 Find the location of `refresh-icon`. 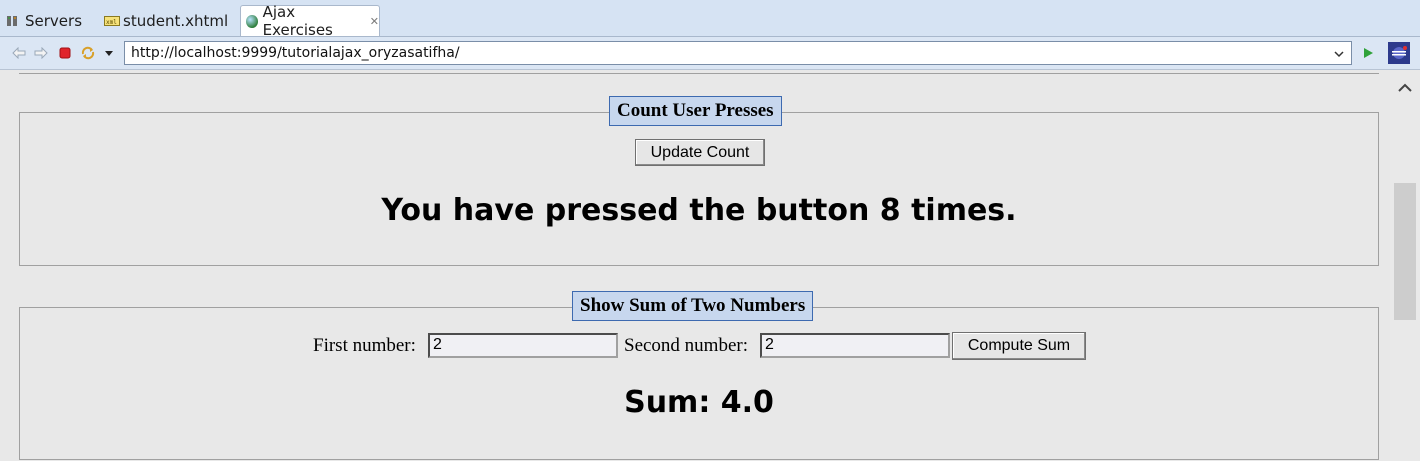

refresh-icon is located at coordinates (88, 53).